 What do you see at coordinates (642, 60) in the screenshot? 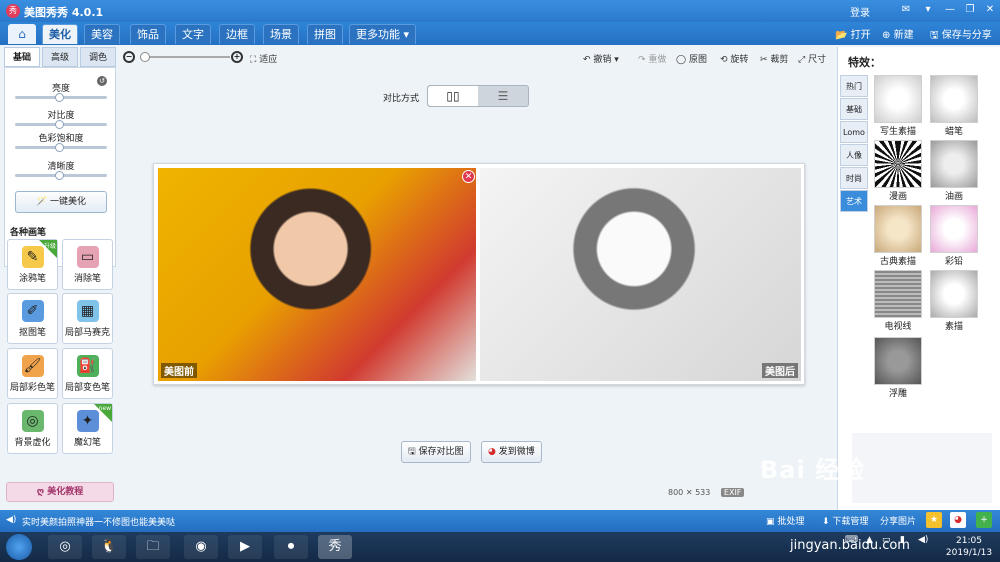
I see `redo-icon: ↷` at bounding box center [642, 60].